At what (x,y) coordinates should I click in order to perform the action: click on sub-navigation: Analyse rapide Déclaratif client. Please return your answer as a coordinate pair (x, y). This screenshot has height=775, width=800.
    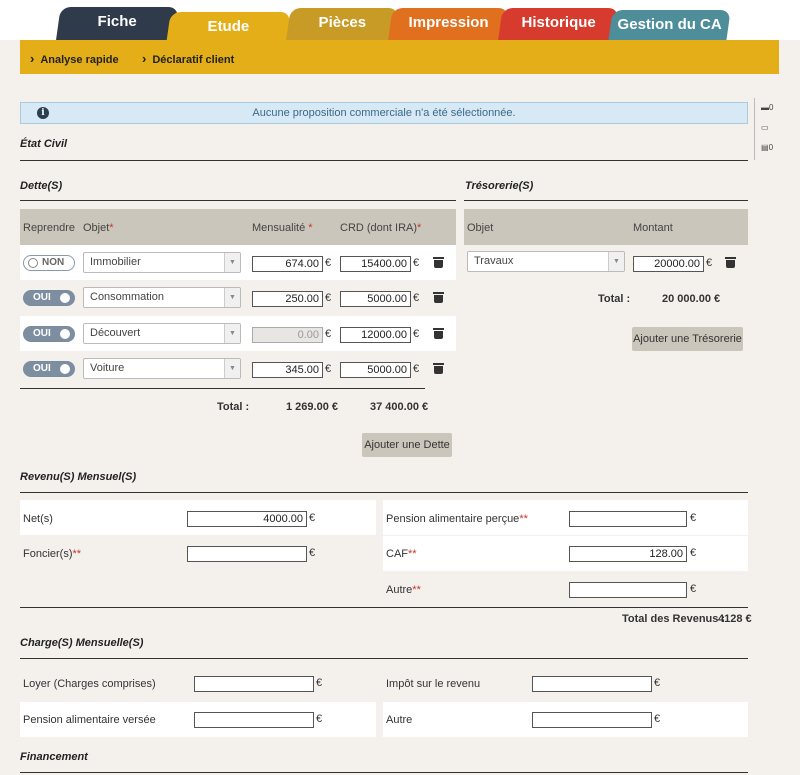
    Looking at the image, I should click on (399, 57).